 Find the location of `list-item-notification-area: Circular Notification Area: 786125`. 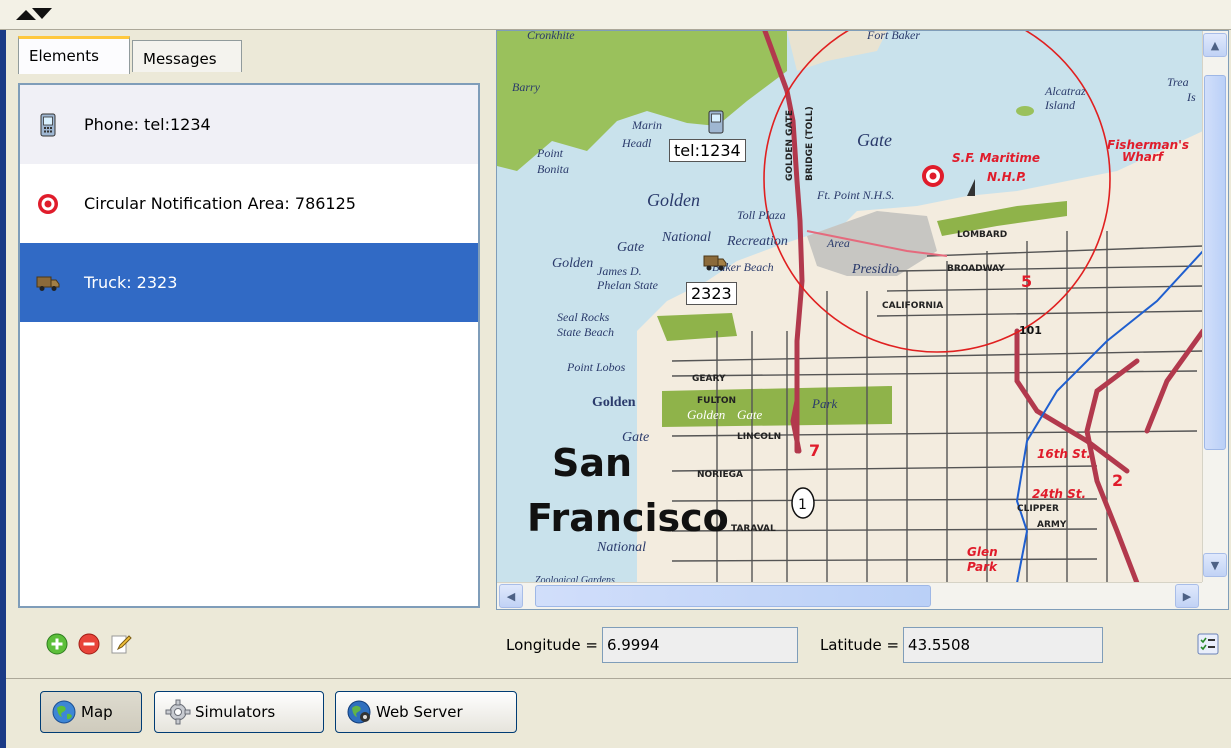

list-item-notification-area: Circular Notification Area: 786125 is located at coordinates (249, 203).